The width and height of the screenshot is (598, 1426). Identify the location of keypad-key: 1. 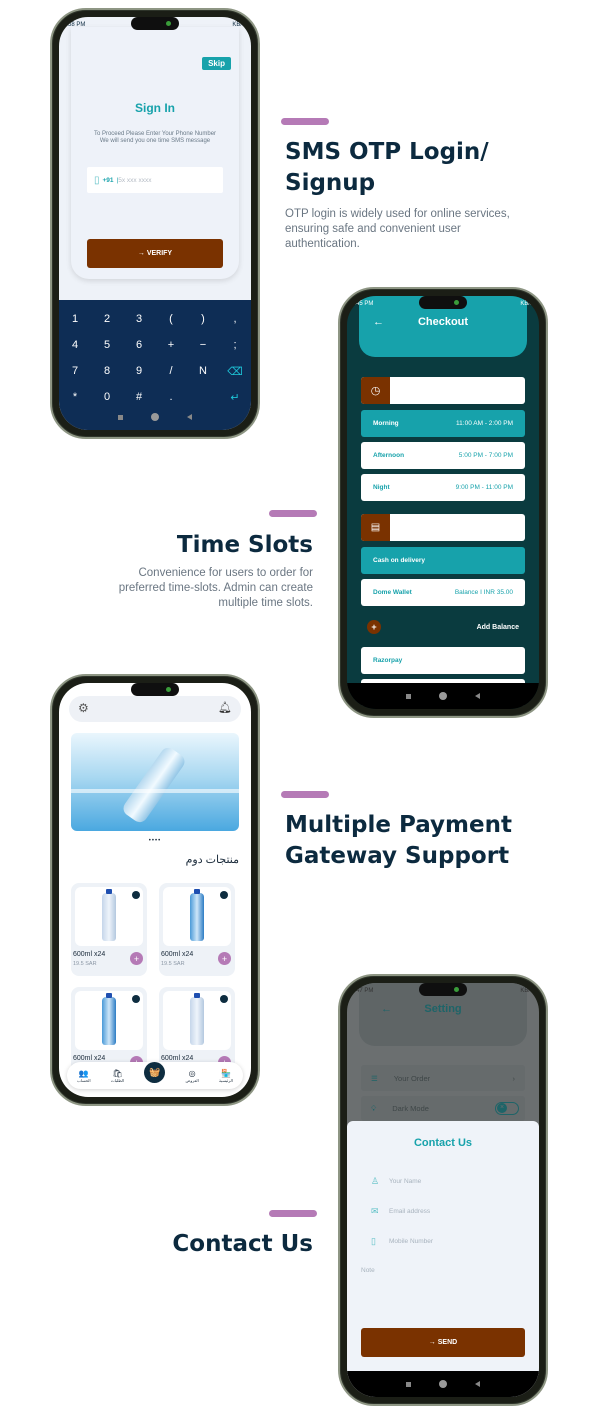
(75, 319).